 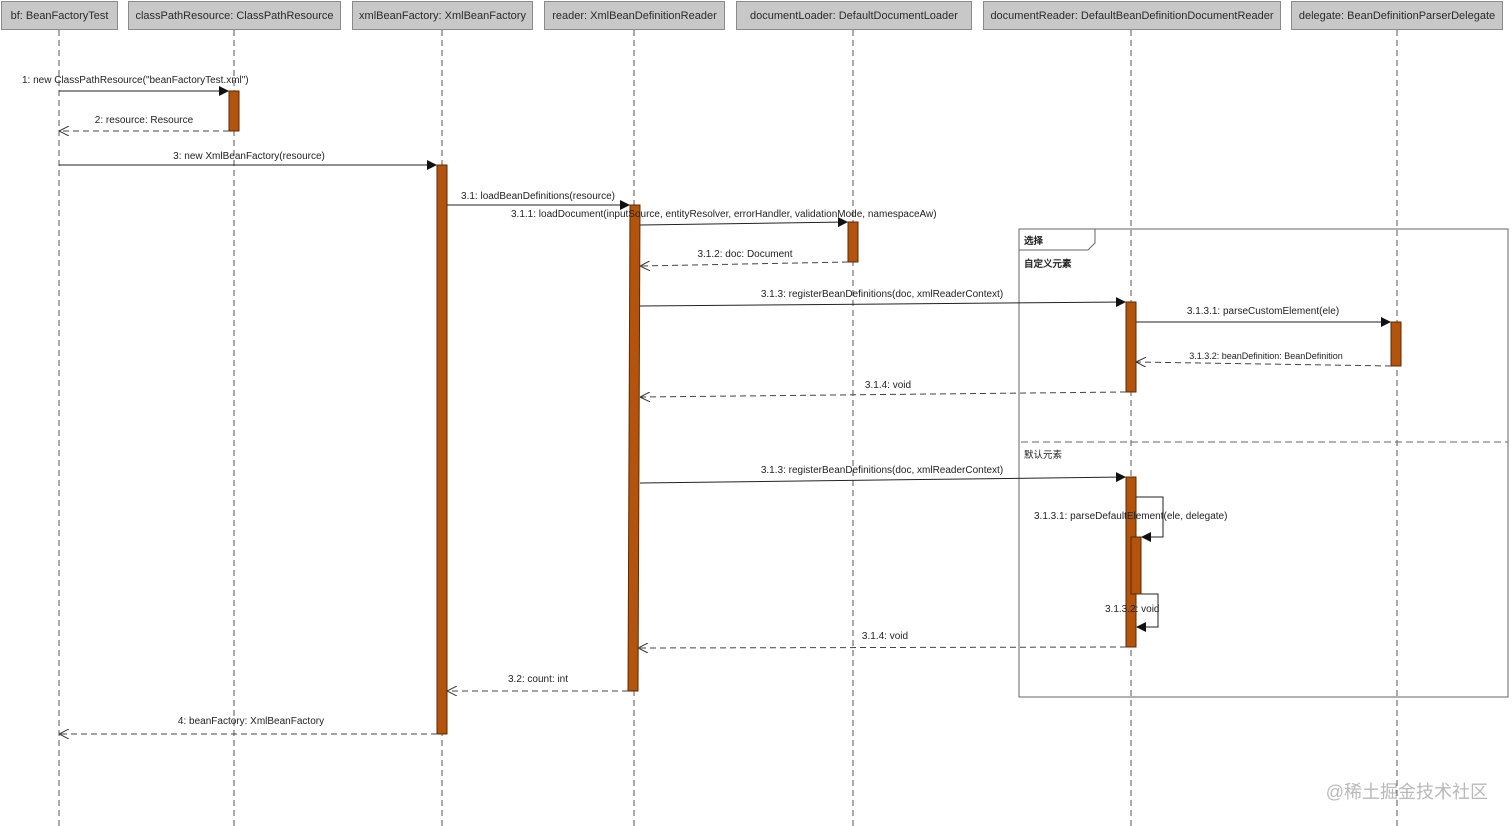 What do you see at coordinates (634, 448) in the screenshot?
I see `activation-reader` at bounding box center [634, 448].